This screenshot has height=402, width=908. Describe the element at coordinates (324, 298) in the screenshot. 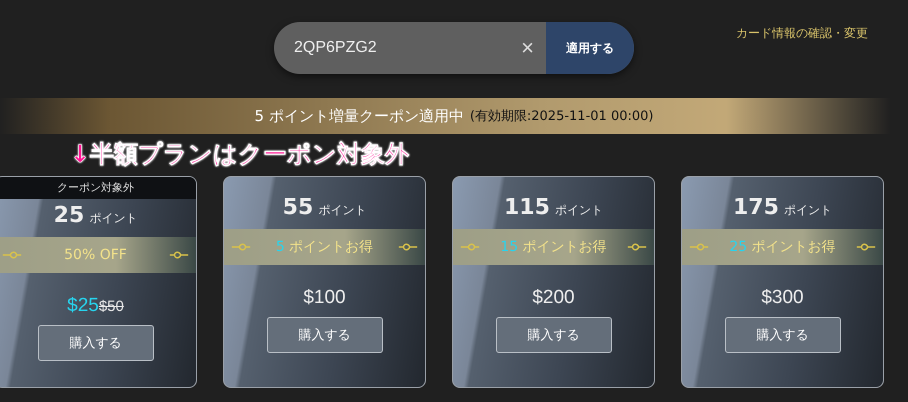

I see `price-text: $100` at that location.